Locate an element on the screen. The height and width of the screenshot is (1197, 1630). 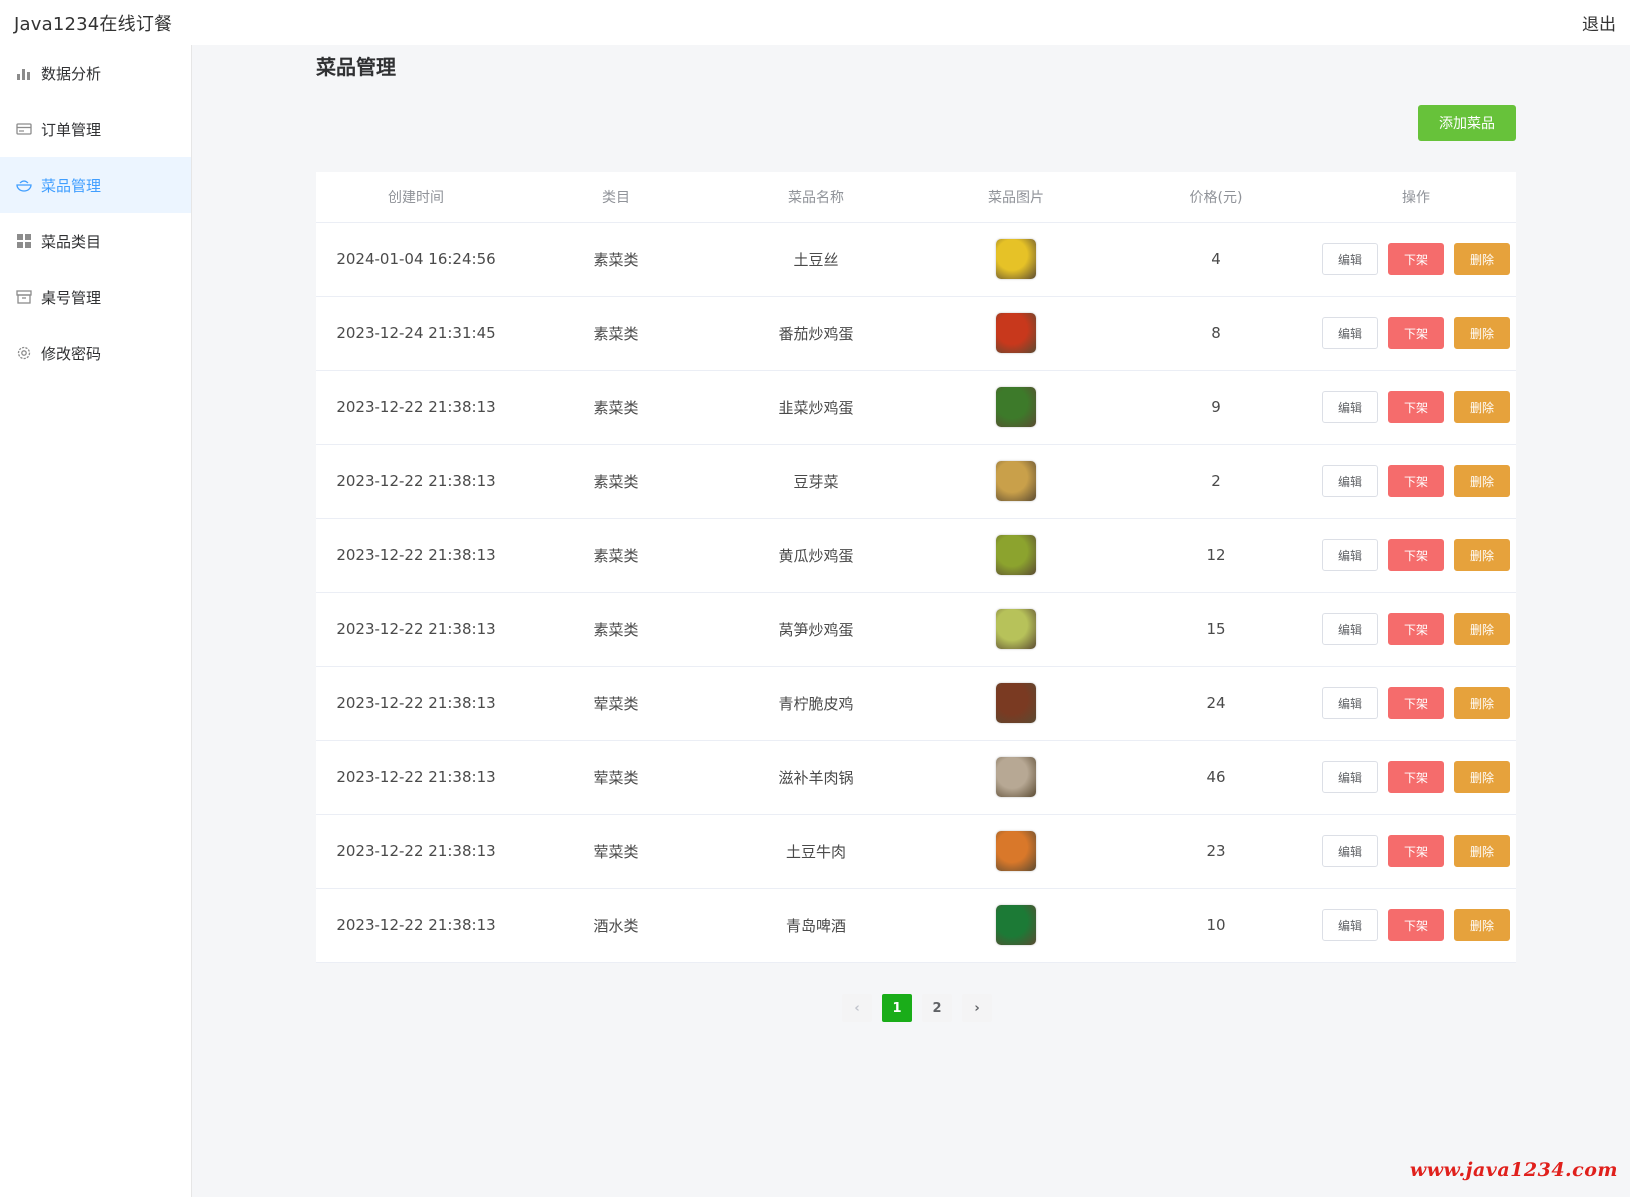
sidebar-item-label: 菜品管理 is located at coordinates (71, 185).